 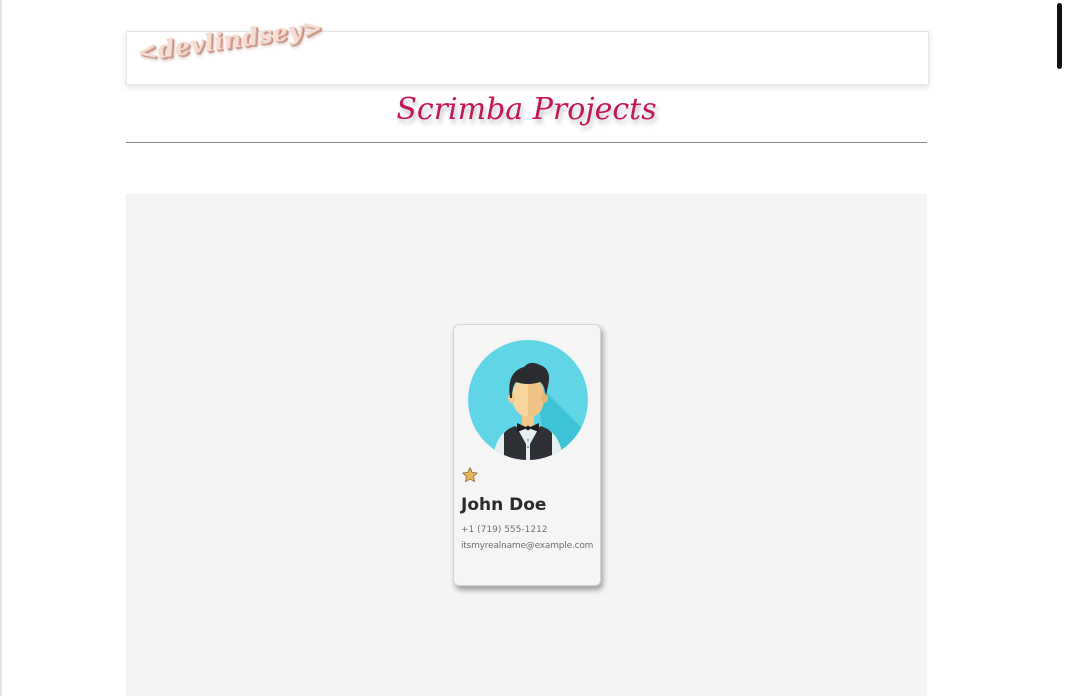 What do you see at coordinates (526, 109) in the screenshot?
I see `page-title: Scrimba Projects` at bounding box center [526, 109].